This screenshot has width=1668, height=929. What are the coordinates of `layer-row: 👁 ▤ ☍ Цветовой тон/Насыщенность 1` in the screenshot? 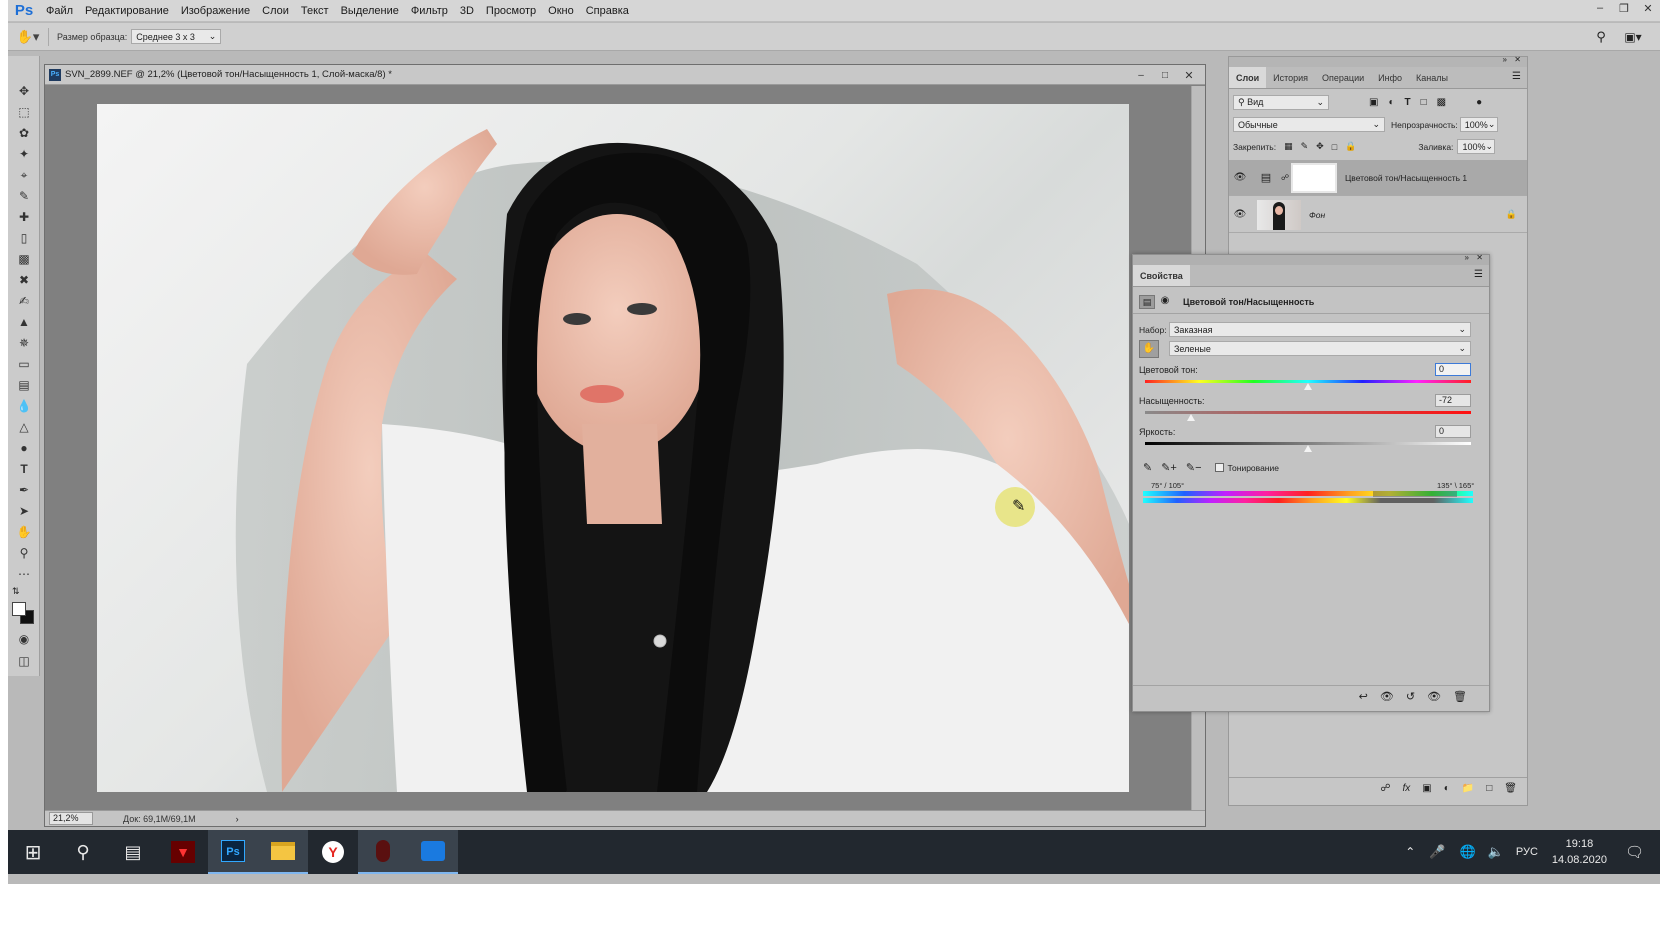 It's located at (1378, 178).